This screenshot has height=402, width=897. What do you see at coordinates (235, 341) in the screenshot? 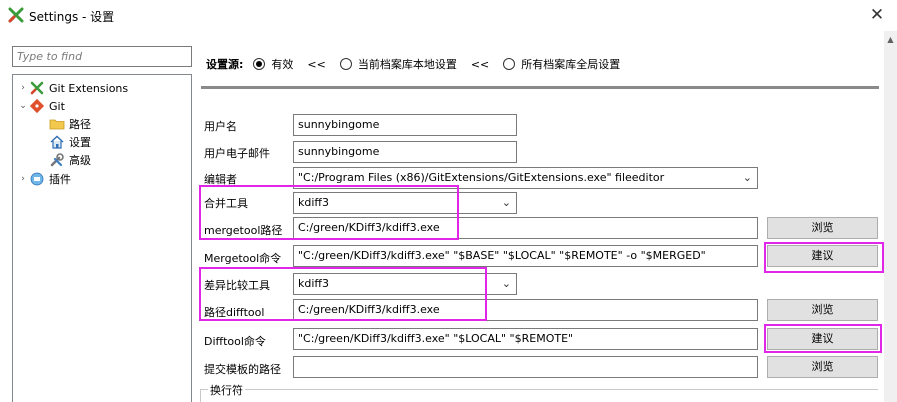
I see `difftool-cmd-label: Difftool命令` at bounding box center [235, 341].